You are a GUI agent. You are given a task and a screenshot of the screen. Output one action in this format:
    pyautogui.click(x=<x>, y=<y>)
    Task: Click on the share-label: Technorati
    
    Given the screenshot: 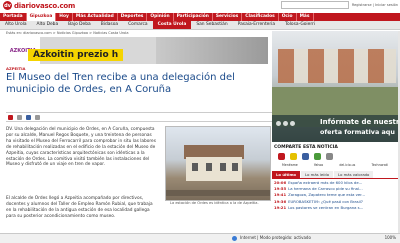 What is the action you would take?
    pyautogui.click(x=379, y=165)
    